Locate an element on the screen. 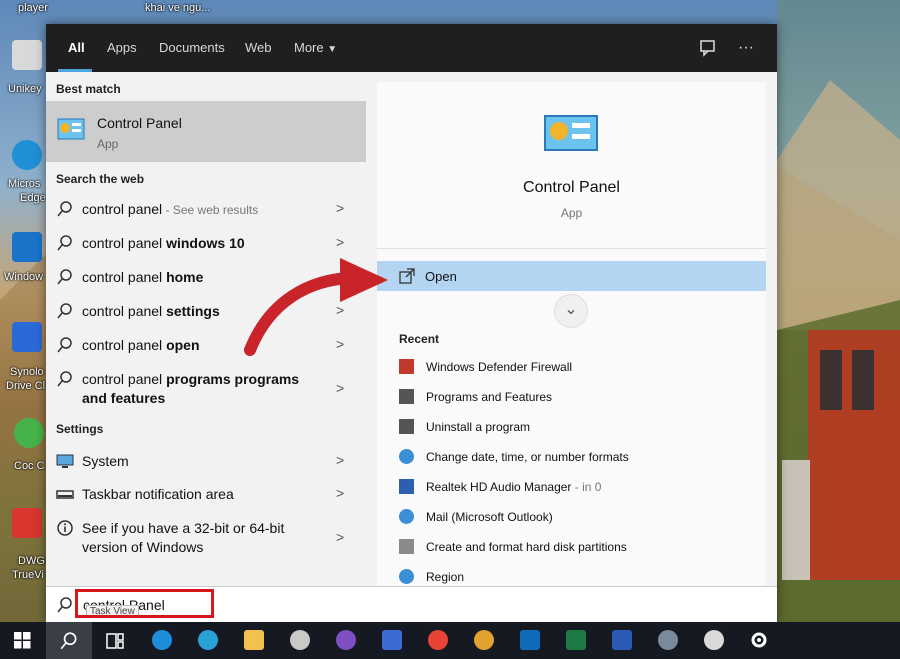 The height and width of the screenshot is (659, 900). recent-item-text: Create and format hard disk partitions is located at coordinates (526, 547).